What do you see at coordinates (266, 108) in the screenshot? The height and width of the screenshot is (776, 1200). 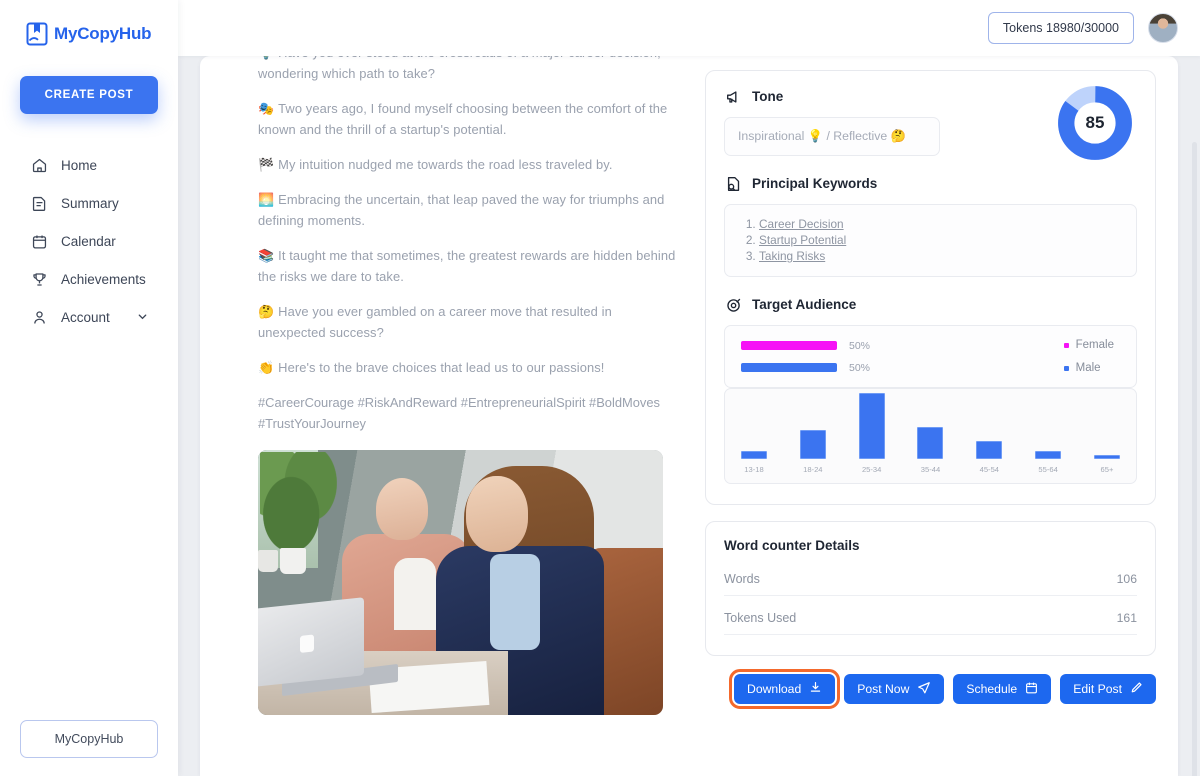 I see `masks-emoji: 🎭` at bounding box center [266, 108].